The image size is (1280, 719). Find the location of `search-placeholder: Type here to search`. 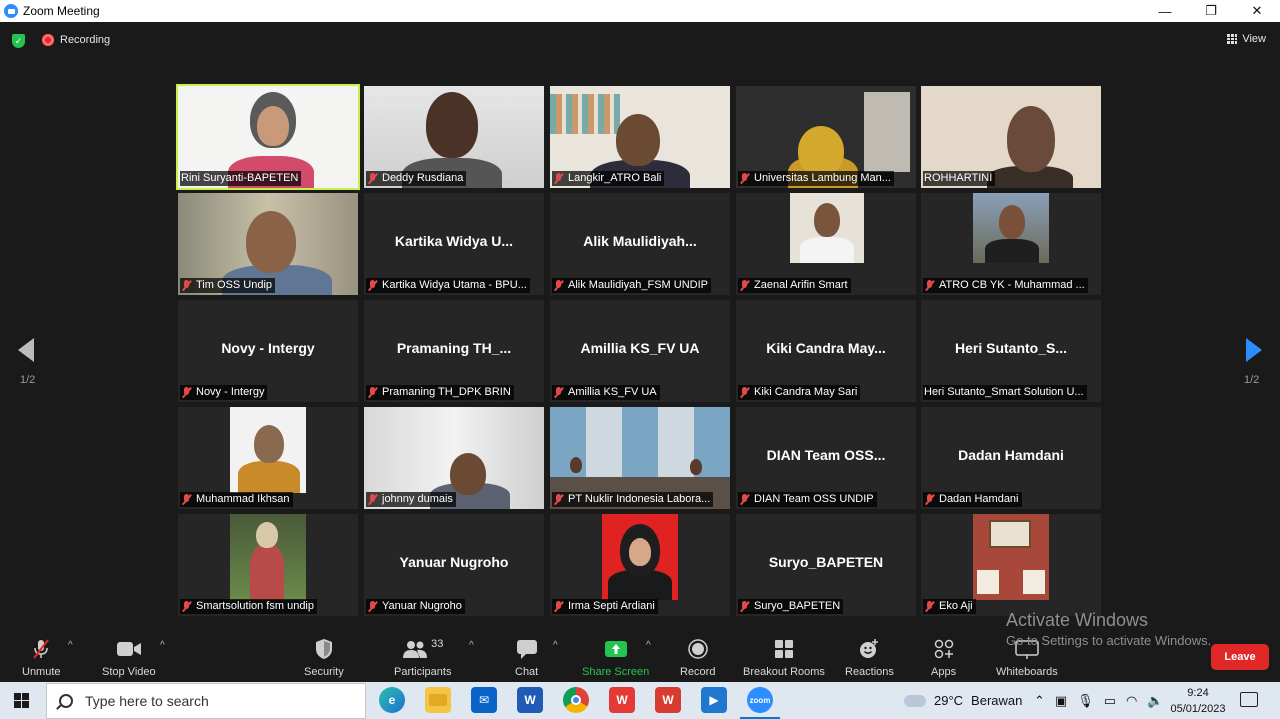

search-placeholder: Type here to search is located at coordinates (147, 701).